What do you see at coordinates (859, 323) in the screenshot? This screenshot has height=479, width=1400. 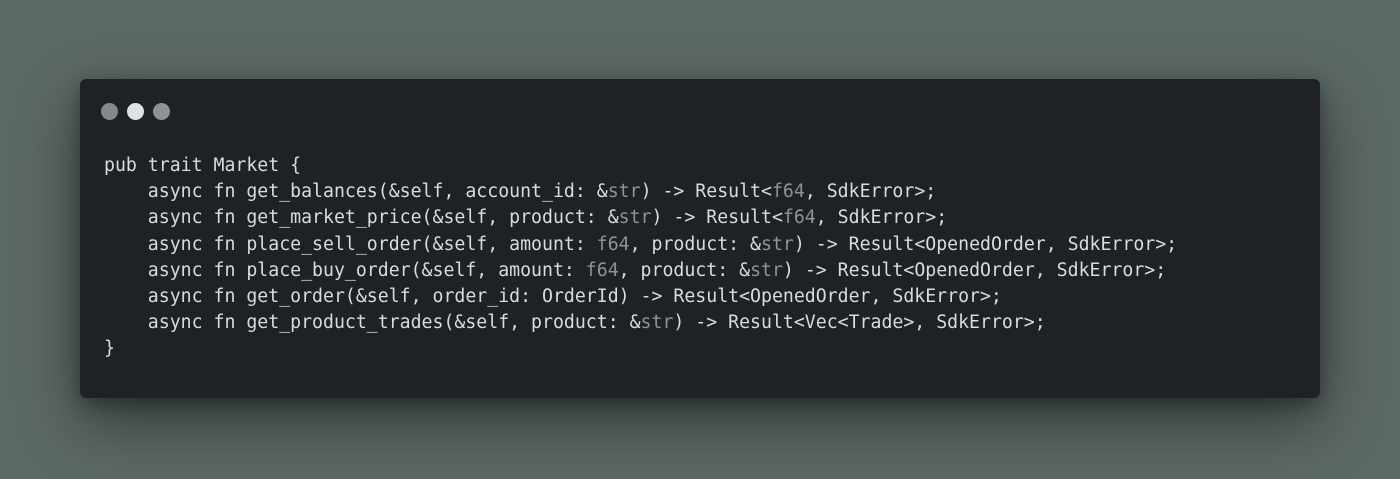 I see `code-token: ) -> Result<Vec<Trade>, SdkError>;` at bounding box center [859, 323].